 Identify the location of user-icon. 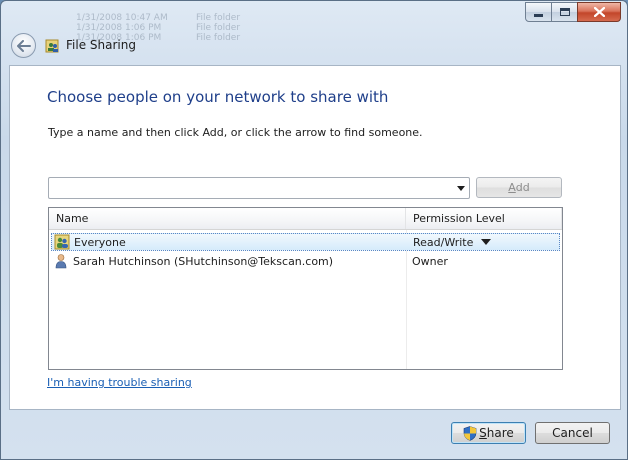
(61, 261).